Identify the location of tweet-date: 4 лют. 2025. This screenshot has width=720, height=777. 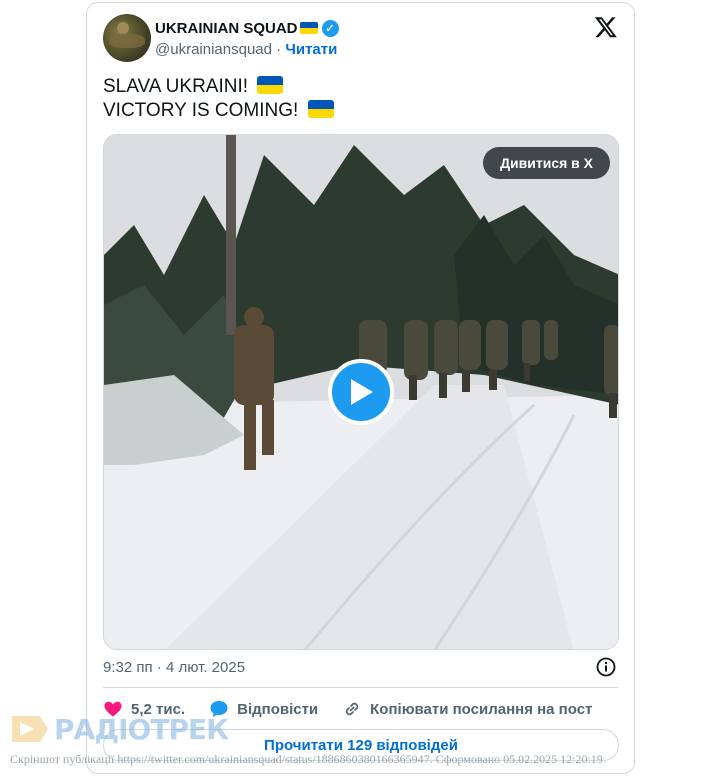
(205, 667).